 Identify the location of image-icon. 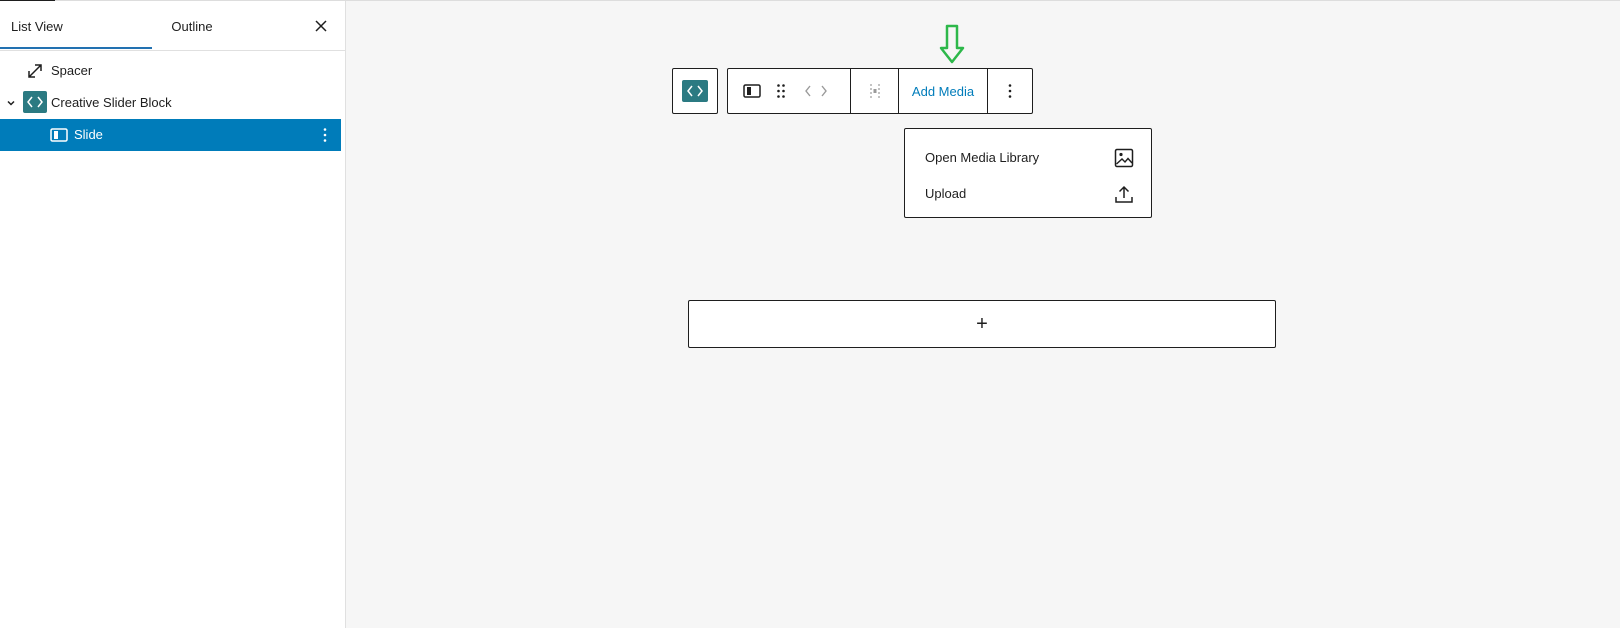
(1124, 158).